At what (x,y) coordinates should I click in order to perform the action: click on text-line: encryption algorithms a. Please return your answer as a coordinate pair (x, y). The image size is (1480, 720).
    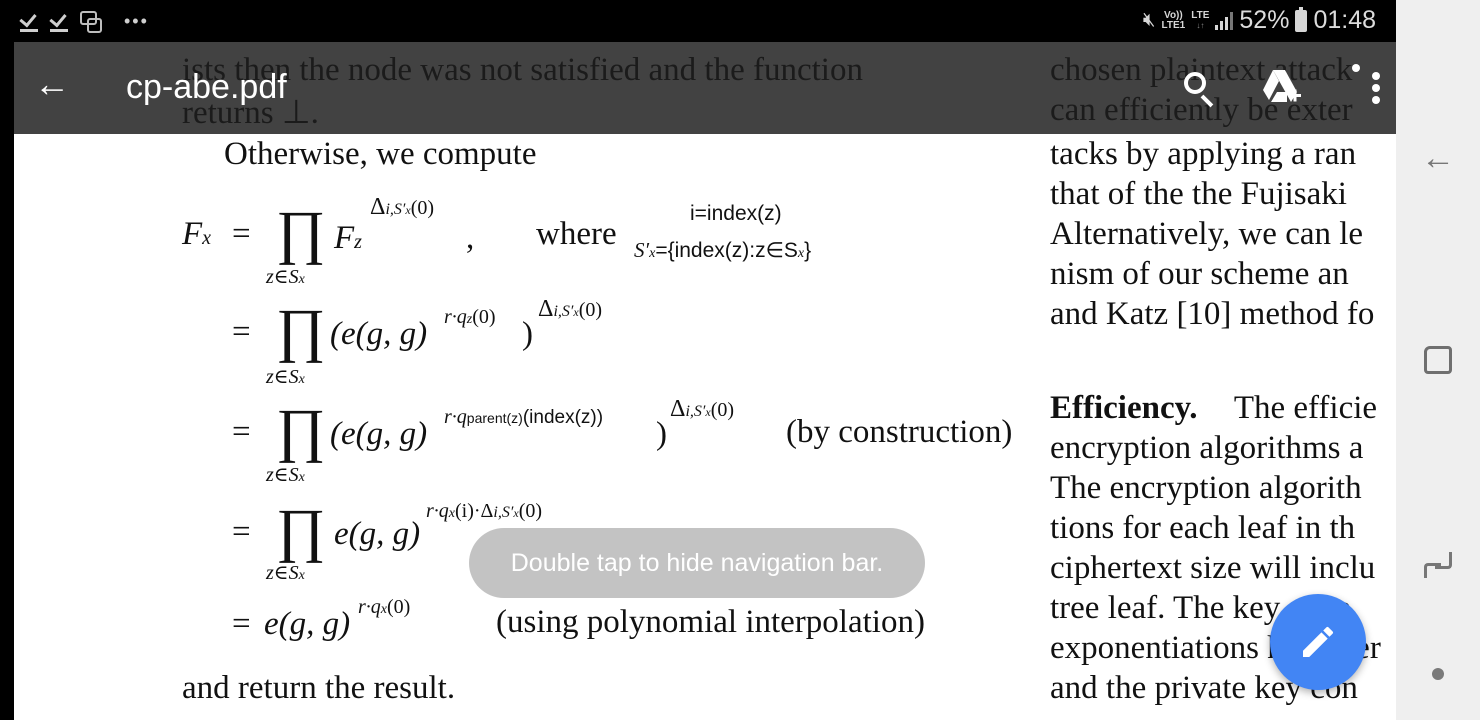
    Looking at the image, I should click on (1207, 448).